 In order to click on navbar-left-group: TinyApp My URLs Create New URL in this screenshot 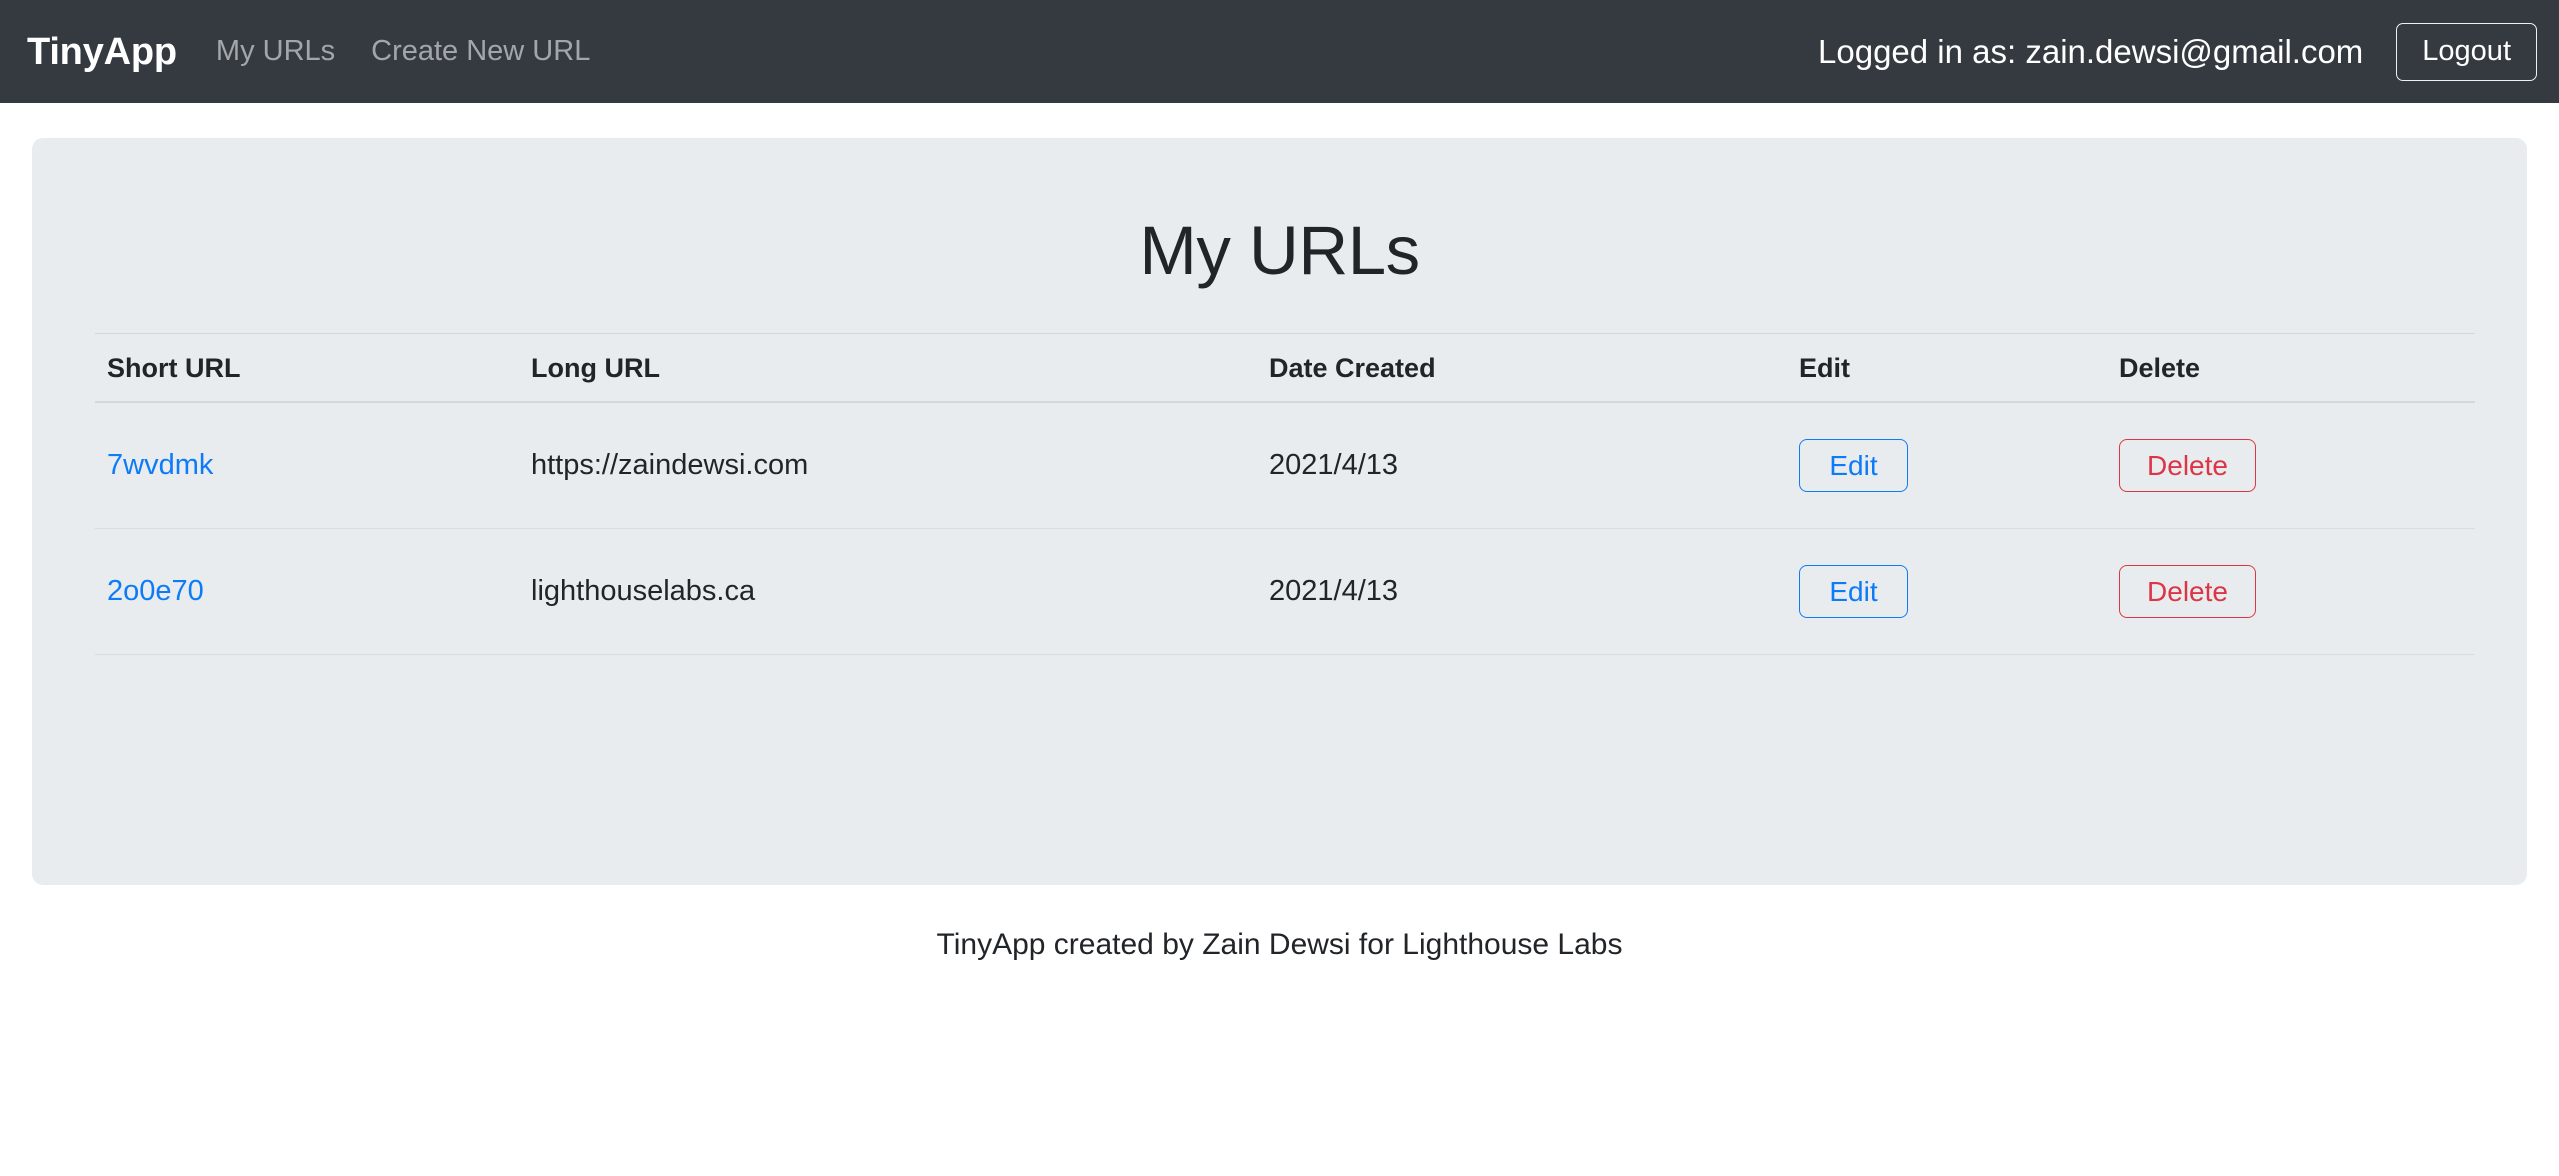, I will do `click(326, 52)`.